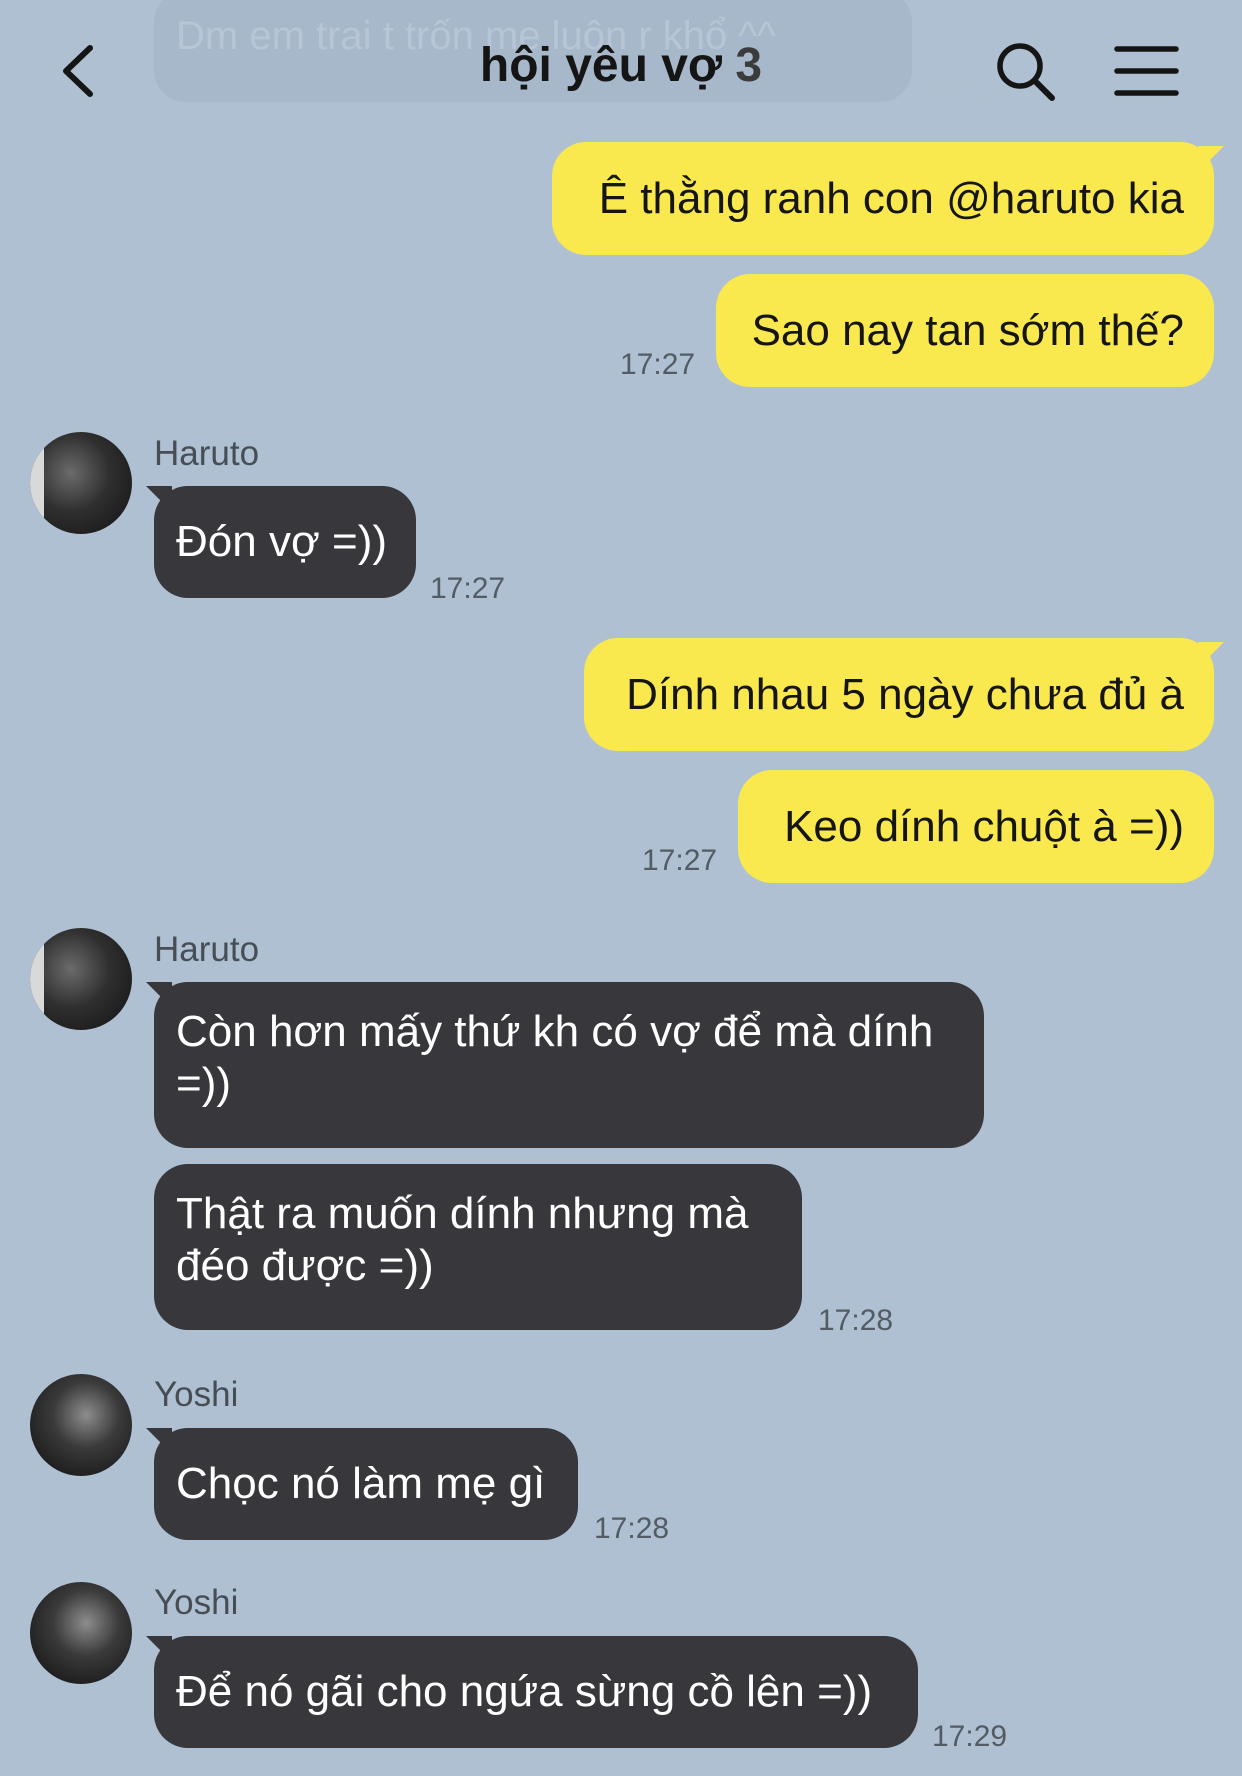 The image size is (1242, 1776). What do you see at coordinates (905, 694) in the screenshot?
I see `message-text: Dính nhau 5 ngày chưa đủ à` at bounding box center [905, 694].